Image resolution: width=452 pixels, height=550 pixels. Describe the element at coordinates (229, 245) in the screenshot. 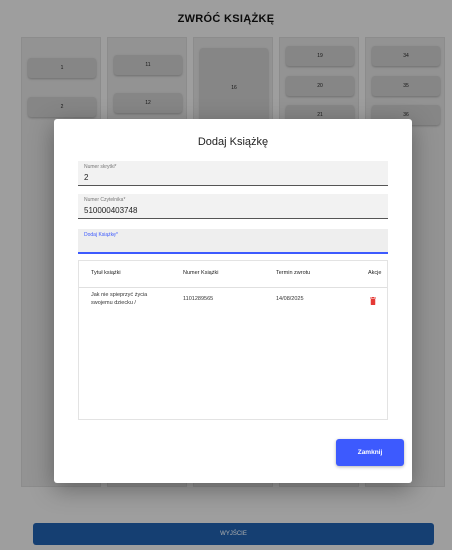

I see `add-book-input` at that location.